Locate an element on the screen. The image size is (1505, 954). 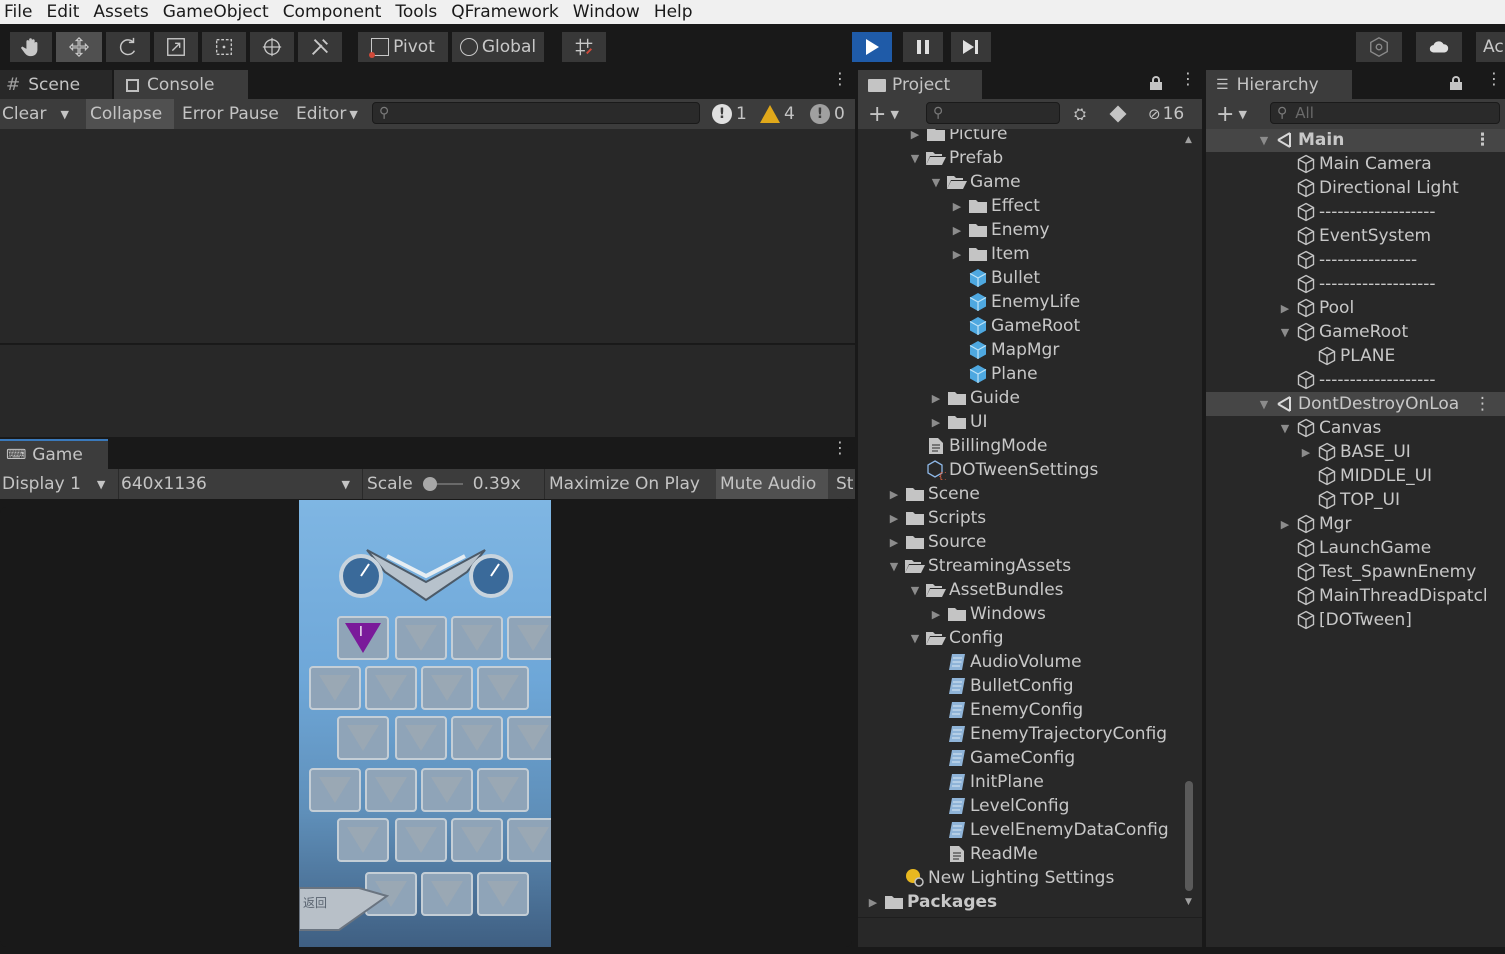
hierarchy-item: Test_SpawnEnemy is located at coordinates (1375, 572).